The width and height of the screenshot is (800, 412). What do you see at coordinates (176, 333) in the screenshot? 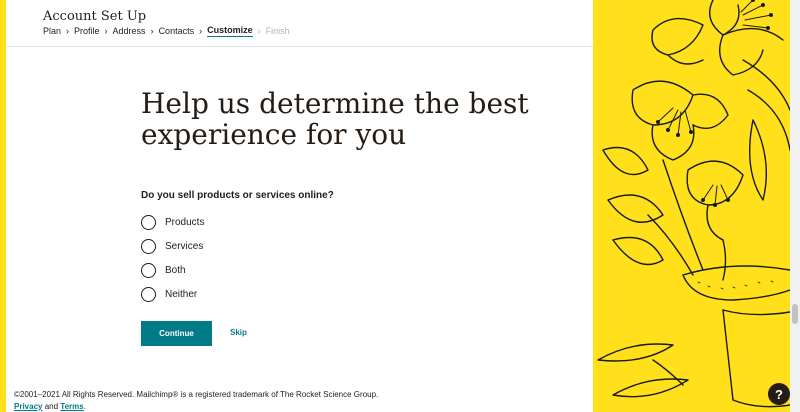
I see `continue-button: Continue` at bounding box center [176, 333].